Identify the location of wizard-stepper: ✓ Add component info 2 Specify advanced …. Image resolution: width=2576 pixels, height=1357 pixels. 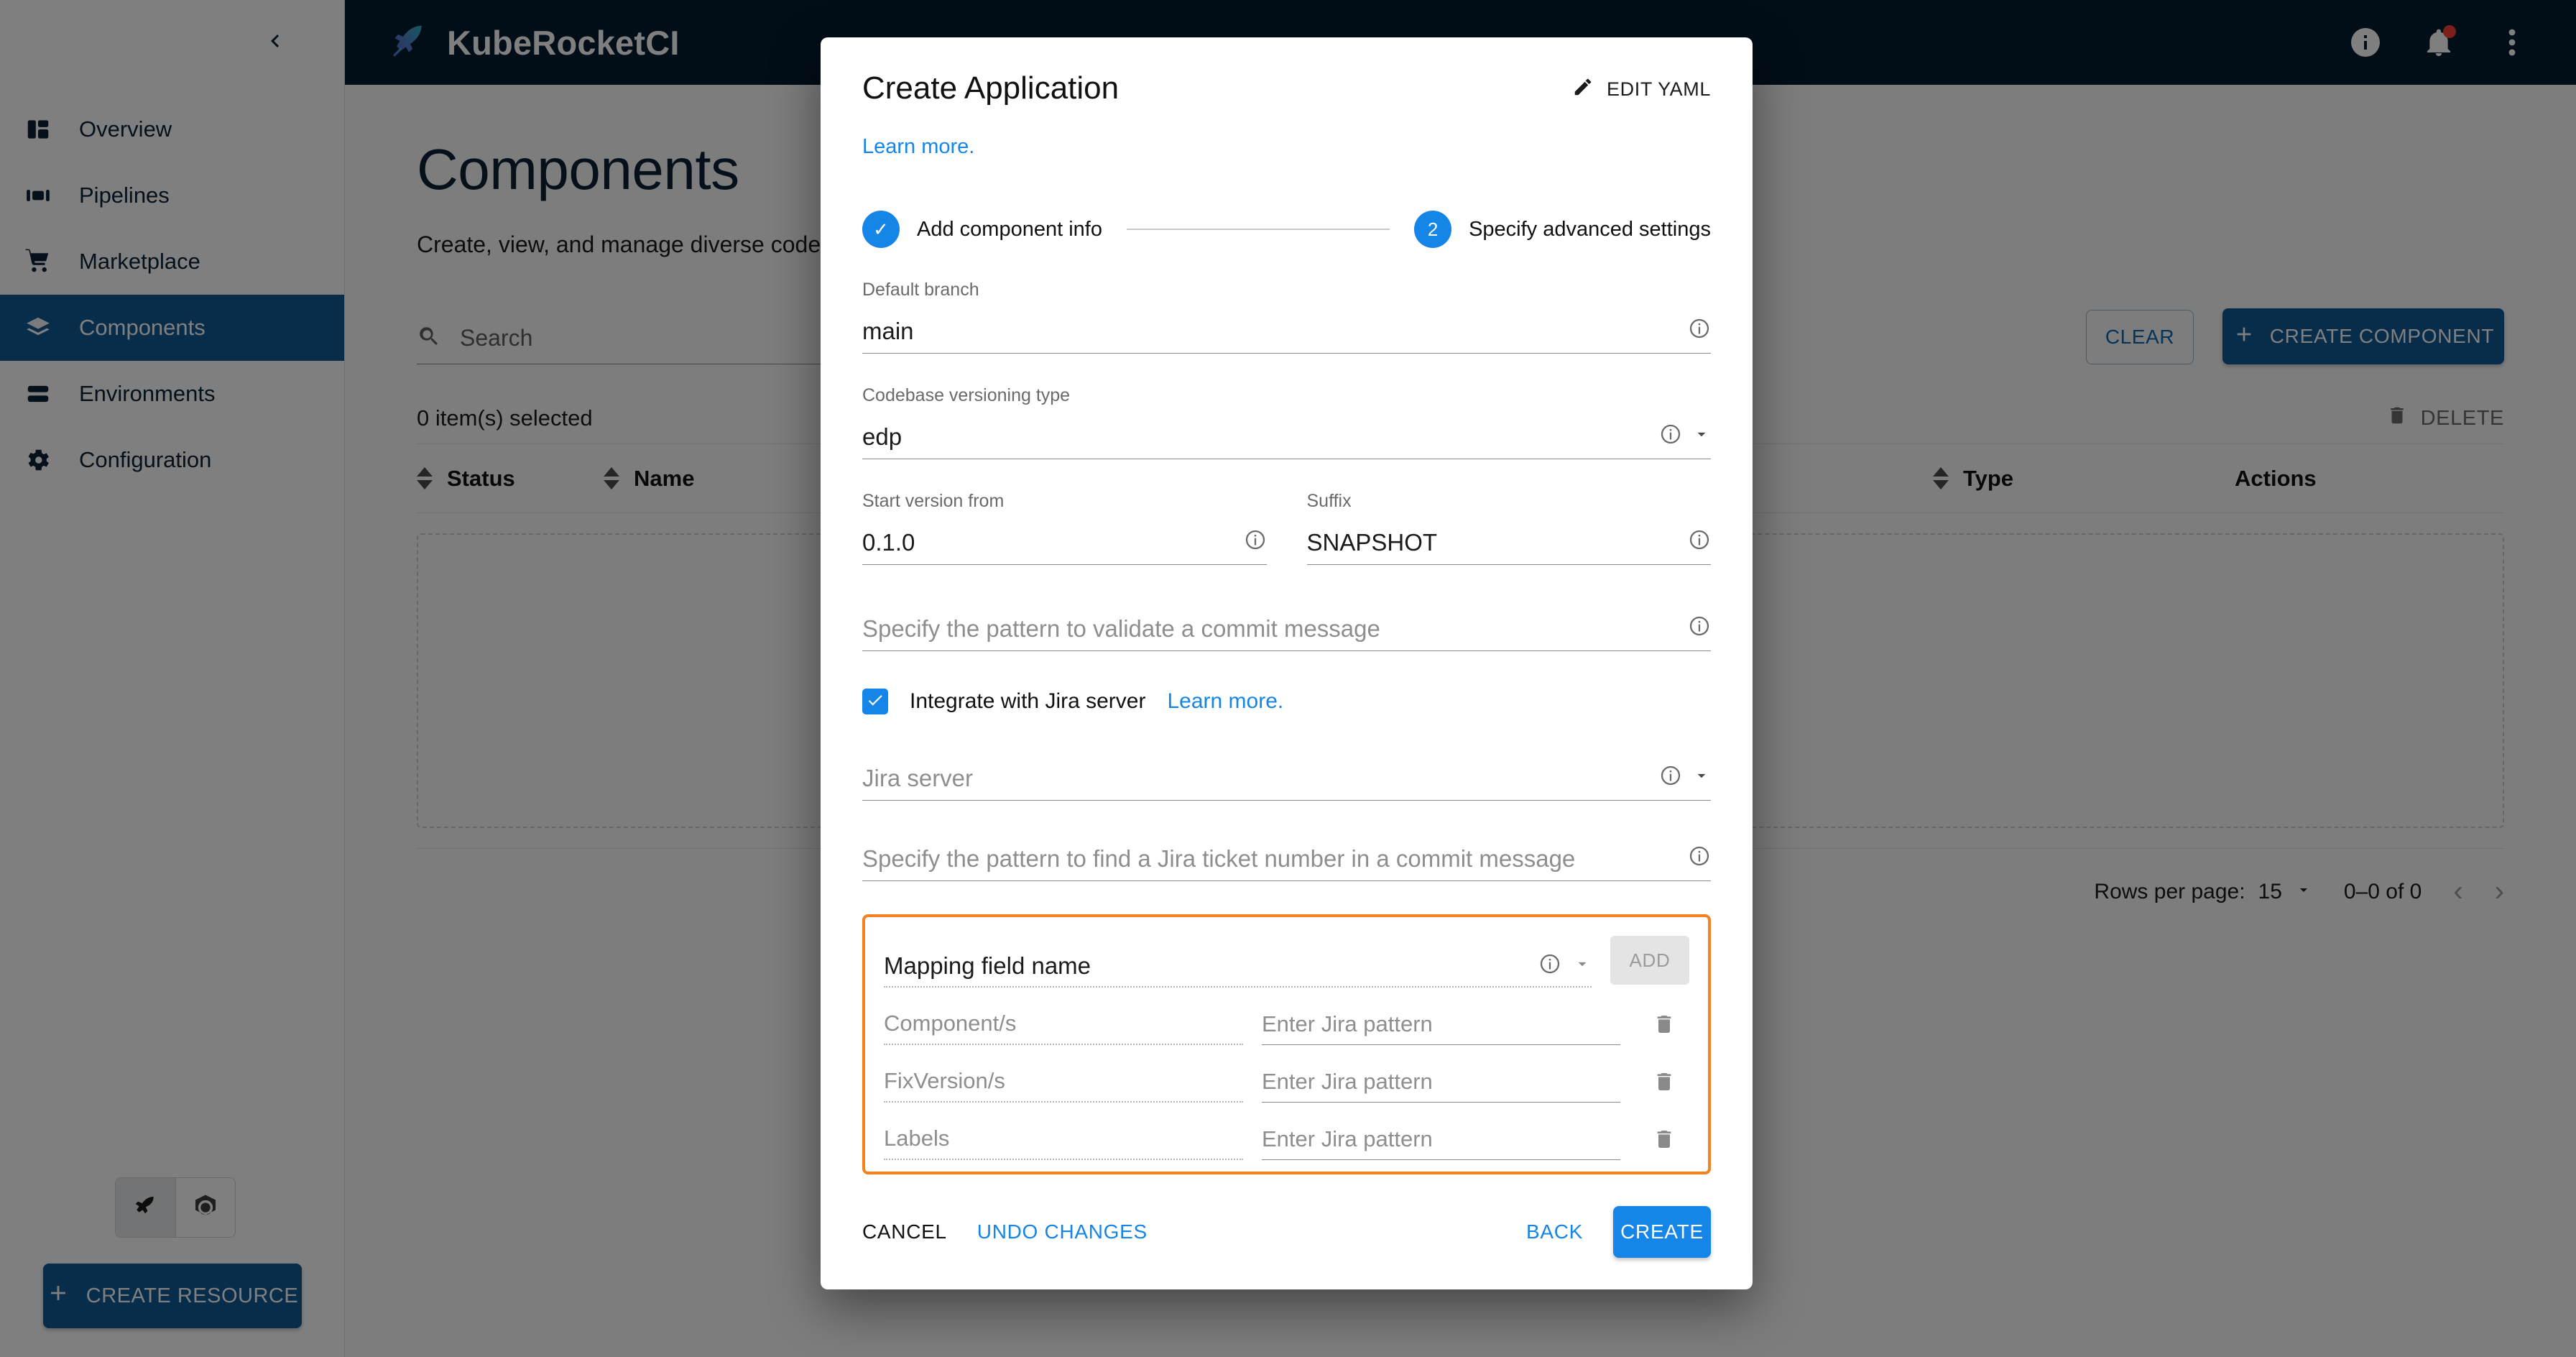
(1287, 229).